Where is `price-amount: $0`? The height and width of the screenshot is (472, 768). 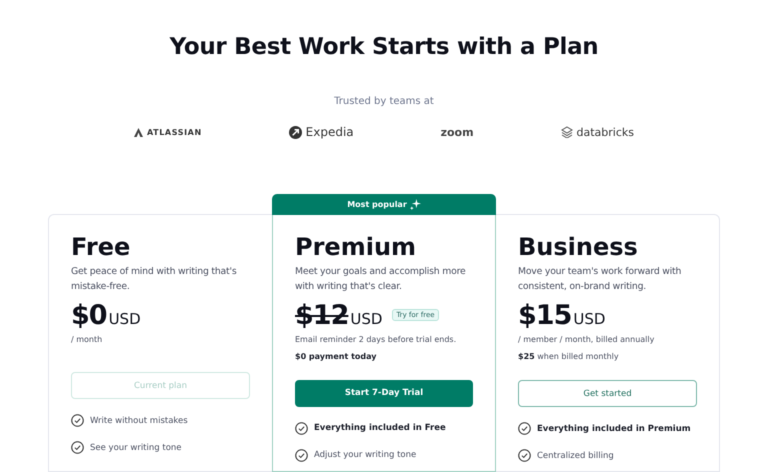 price-amount: $0 is located at coordinates (89, 315).